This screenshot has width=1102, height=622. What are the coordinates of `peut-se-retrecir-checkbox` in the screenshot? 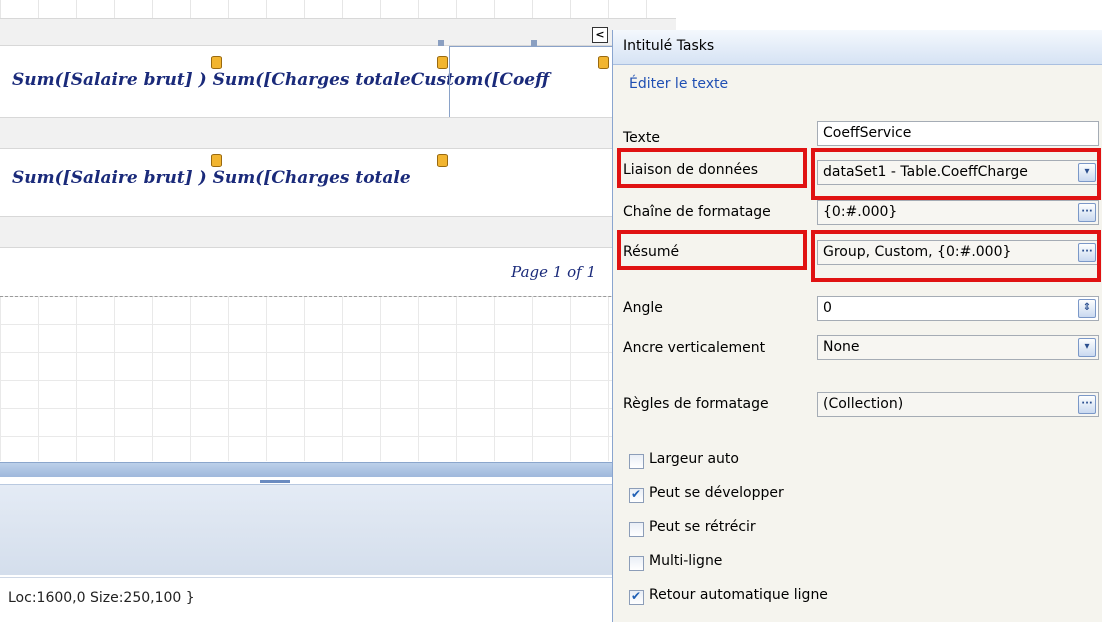 It's located at (636, 529).